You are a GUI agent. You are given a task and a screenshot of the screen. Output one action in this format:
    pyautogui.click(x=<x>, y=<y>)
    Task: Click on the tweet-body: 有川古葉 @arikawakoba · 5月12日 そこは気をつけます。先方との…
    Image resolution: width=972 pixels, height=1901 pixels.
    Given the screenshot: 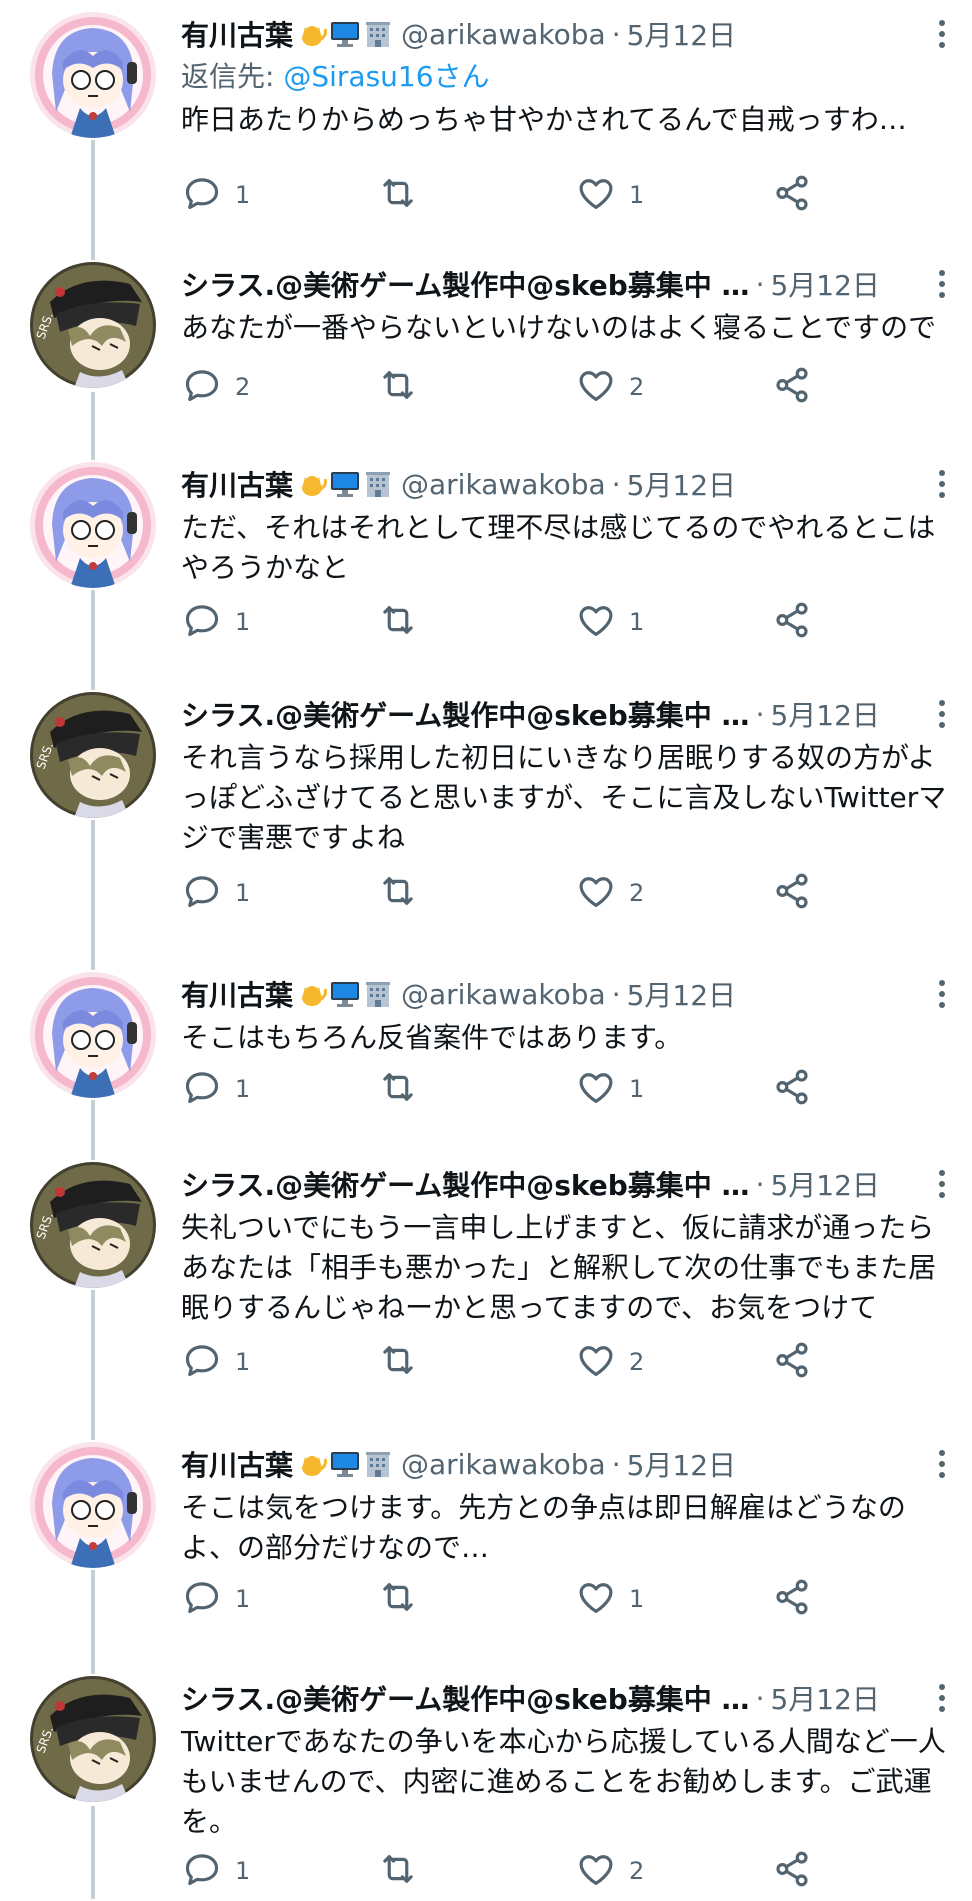 What is the action you would take?
    pyautogui.click(x=566, y=1505)
    